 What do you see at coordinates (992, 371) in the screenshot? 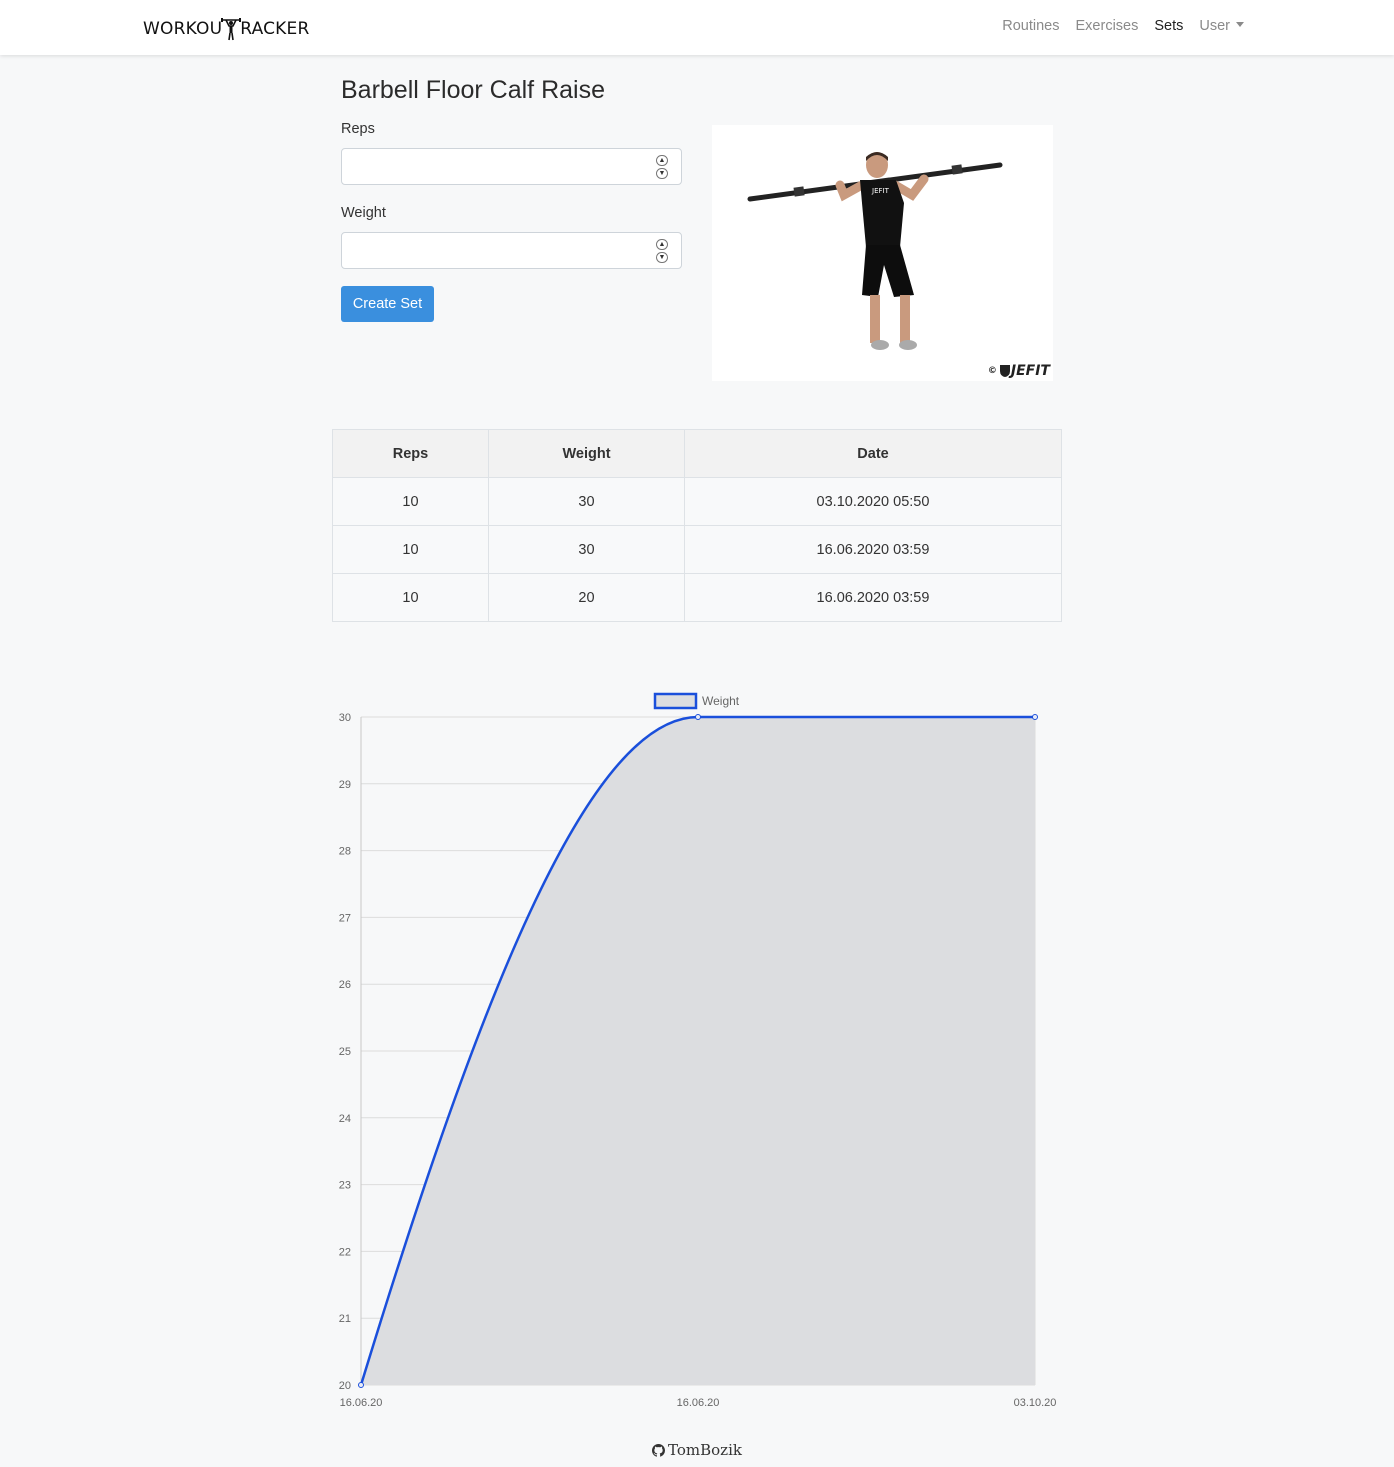
I see `copyright-symbol: ©` at bounding box center [992, 371].